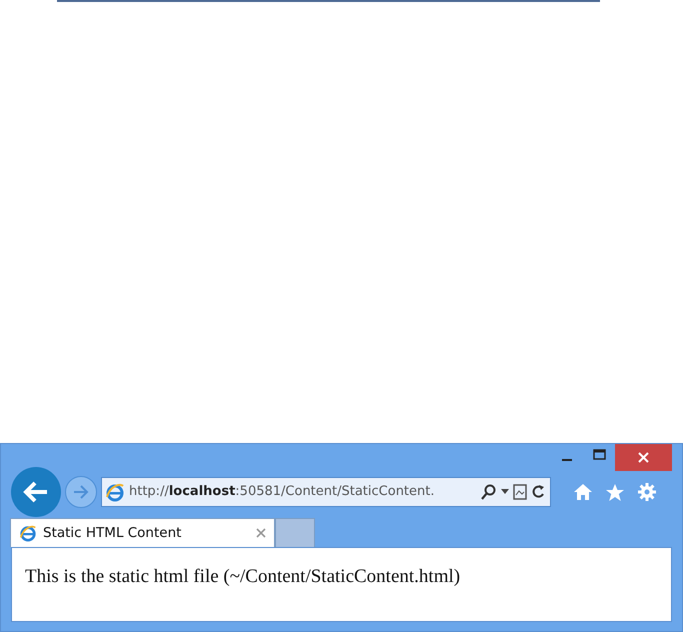  Describe the element at coordinates (261, 533) in the screenshot. I see `close-tab-icon` at that location.